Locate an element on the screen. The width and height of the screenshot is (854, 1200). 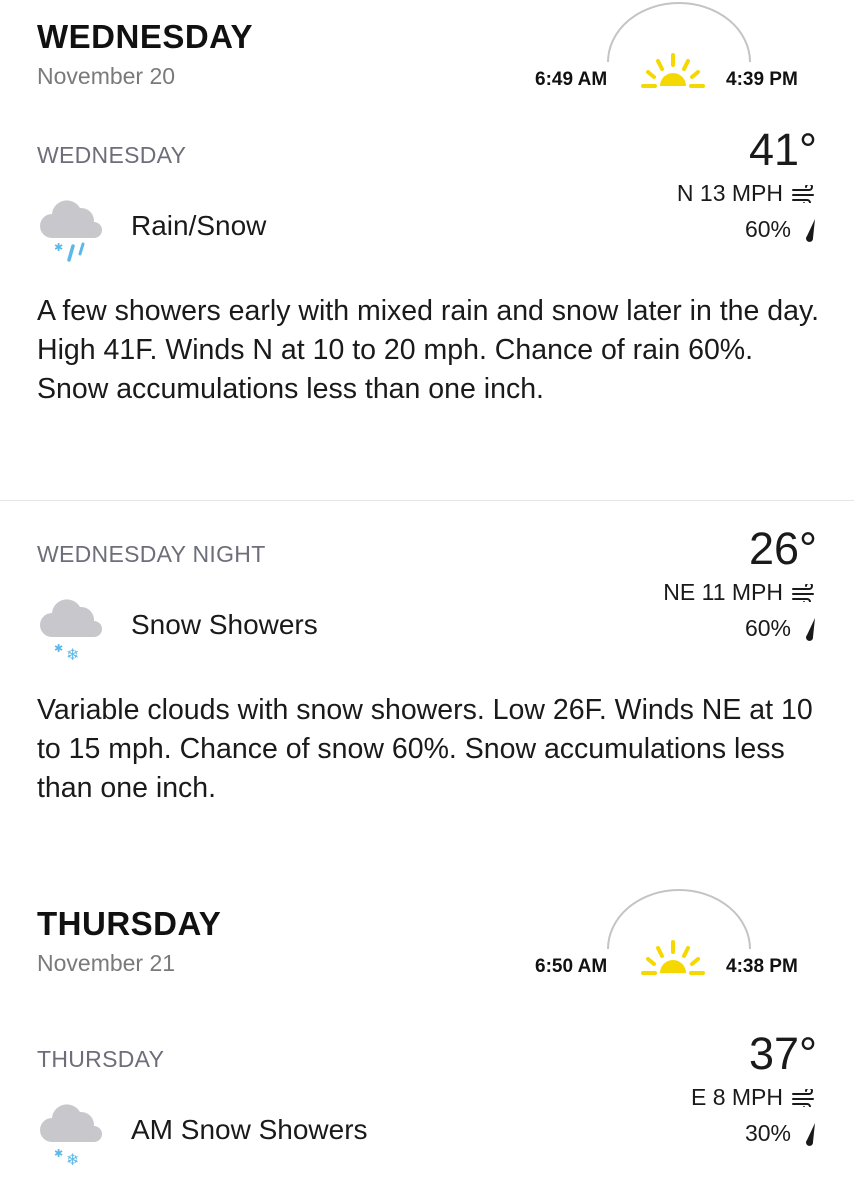
condition-label: AM Snow Showers is located at coordinates (249, 1129).